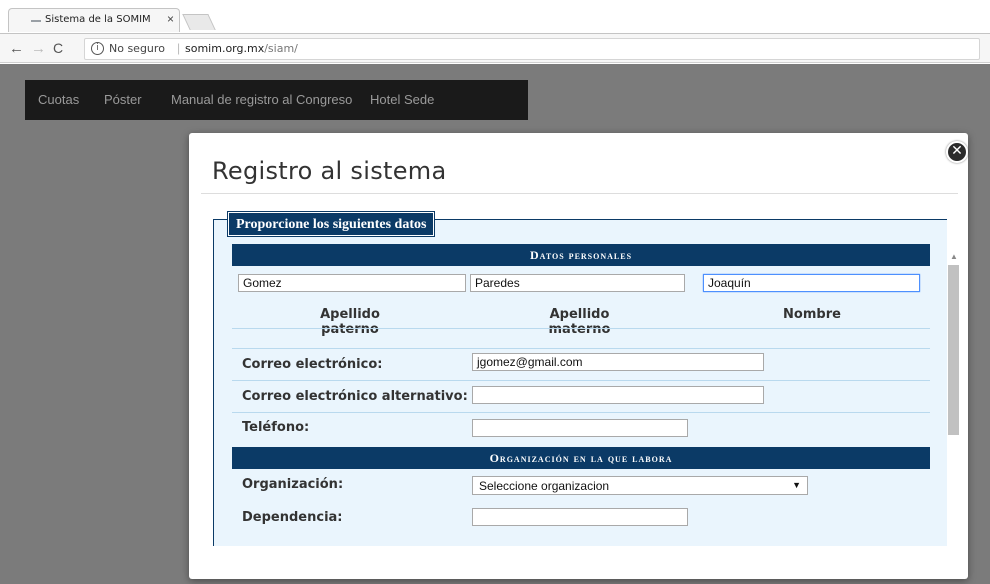 The width and height of the screenshot is (990, 584). Describe the element at coordinates (123, 99) in the screenshot. I see `nav-link-poster: Póster` at that location.